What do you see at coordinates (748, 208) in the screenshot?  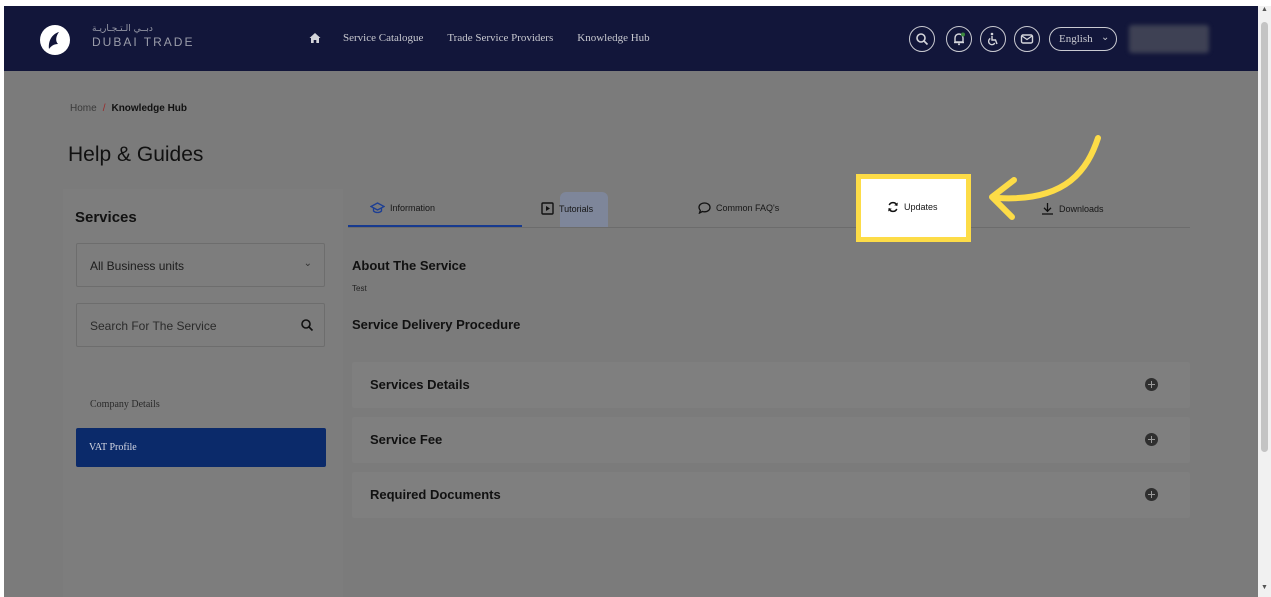 I see `tab-label: Common FAQ's` at bounding box center [748, 208].